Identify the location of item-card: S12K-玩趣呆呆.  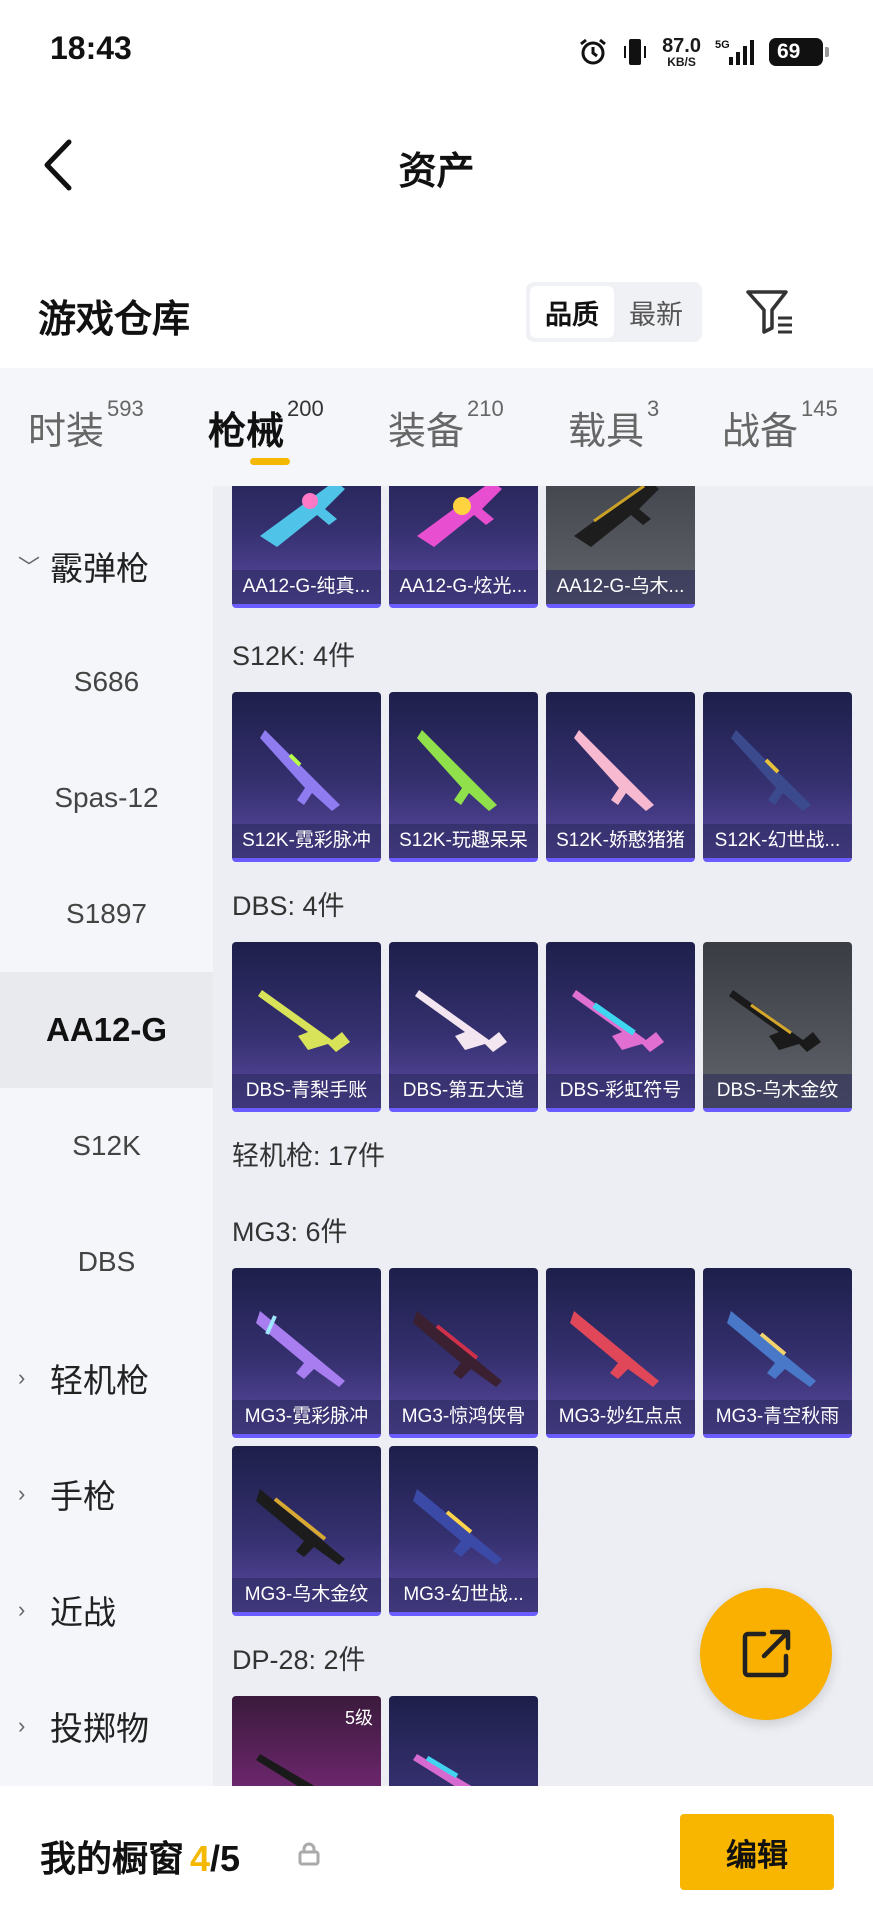
(463, 777).